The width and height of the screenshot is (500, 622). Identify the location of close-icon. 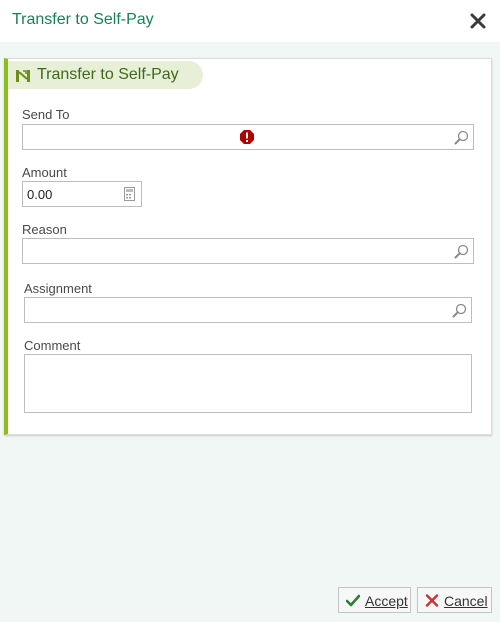
(478, 21).